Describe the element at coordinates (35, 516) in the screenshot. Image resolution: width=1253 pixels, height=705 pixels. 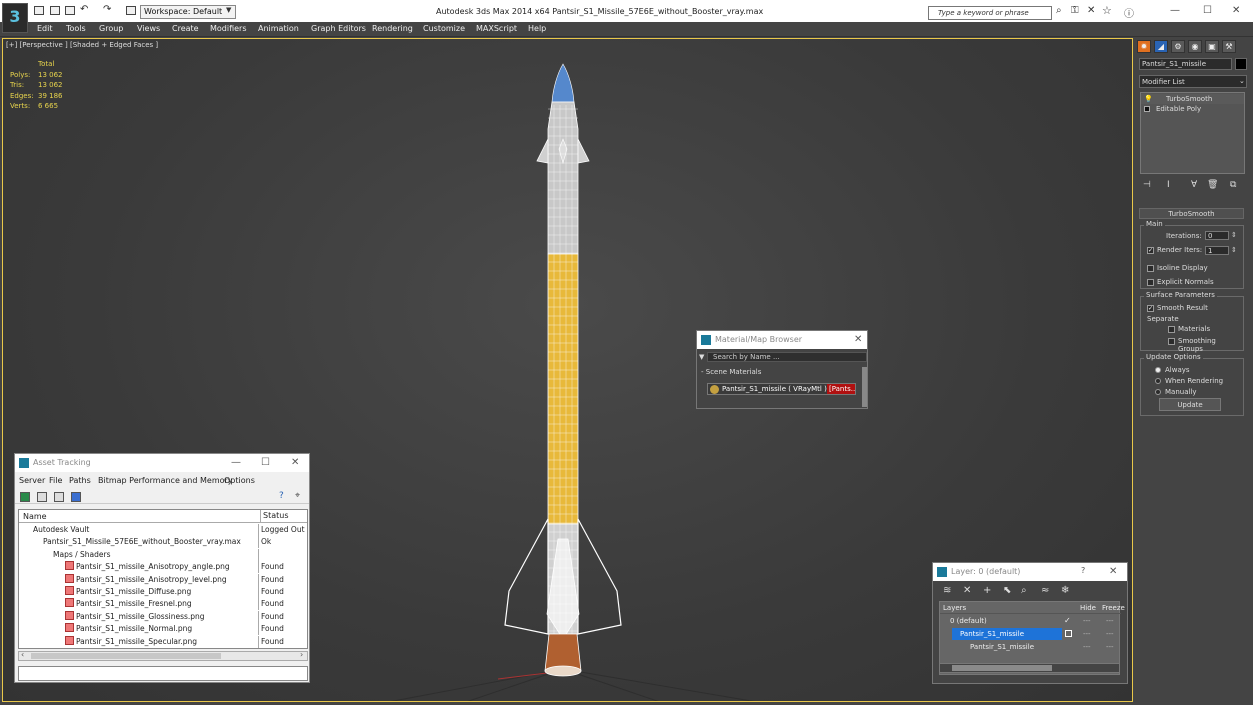
I see `column-name-header: Name` at that location.